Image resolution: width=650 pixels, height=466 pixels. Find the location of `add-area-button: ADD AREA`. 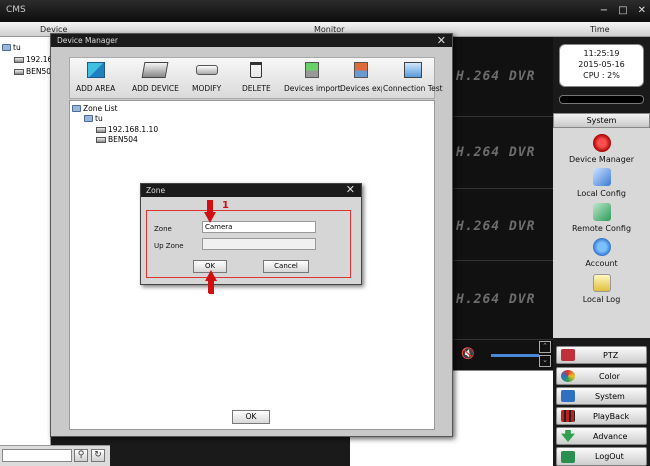

add-area-button: ADD AREA is located at coordinates (95, 77).